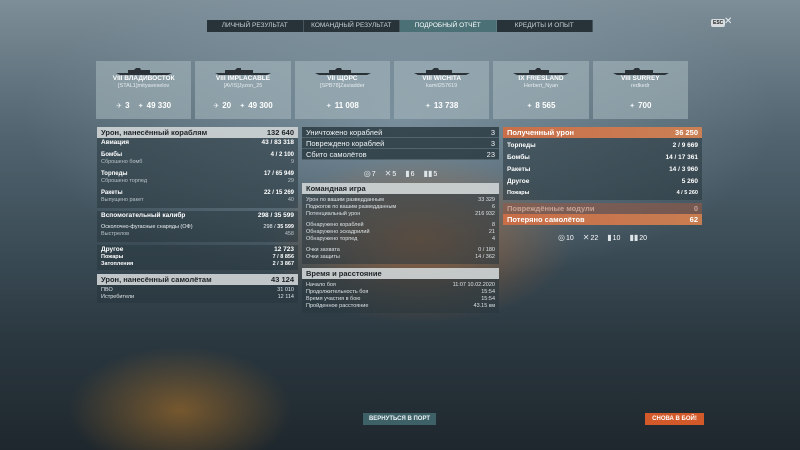 This screenshot has height=450, width=800. What do you see at coordinates (342, 86) in the screenshot?
I see `ship-player: [SPB78]Zaviadder` at bounding box center [342, 86].